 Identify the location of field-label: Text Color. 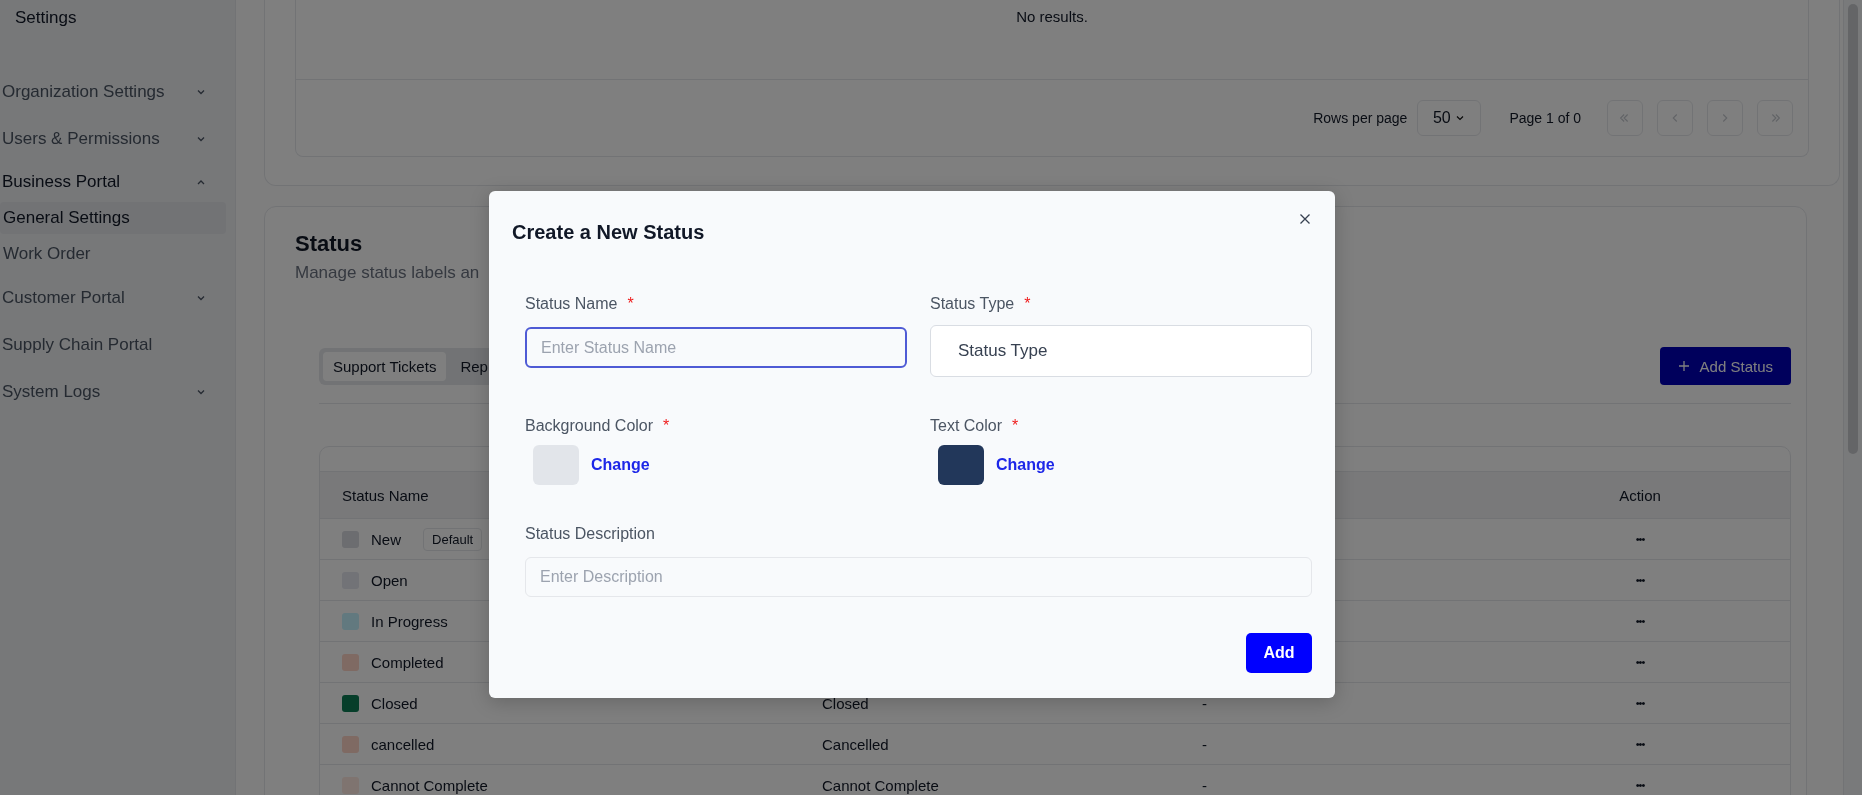
(966, 426).